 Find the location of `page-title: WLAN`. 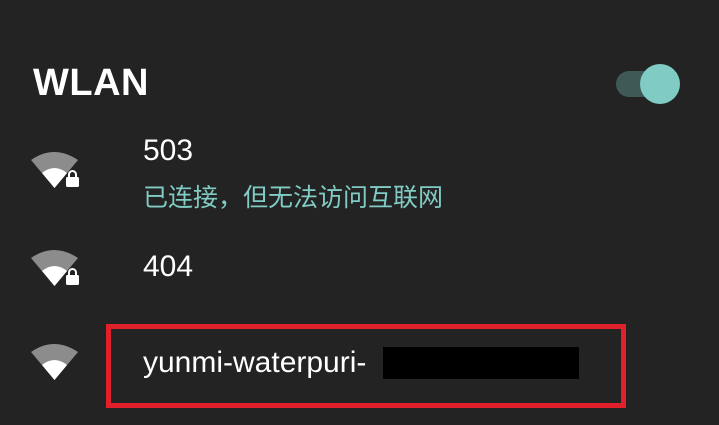

page-title: WLAN is located at coordinates (91, 83).